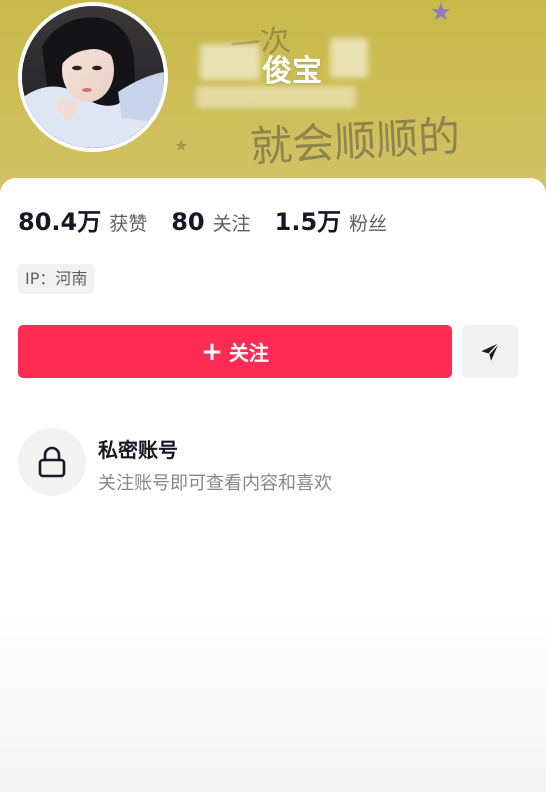 The width and height of the screenshot is (546, 792). What do you see at coordinates (248, 353) in the screenshot?
I see `follow-button-label: 关注` at bounding box center [248, 353].